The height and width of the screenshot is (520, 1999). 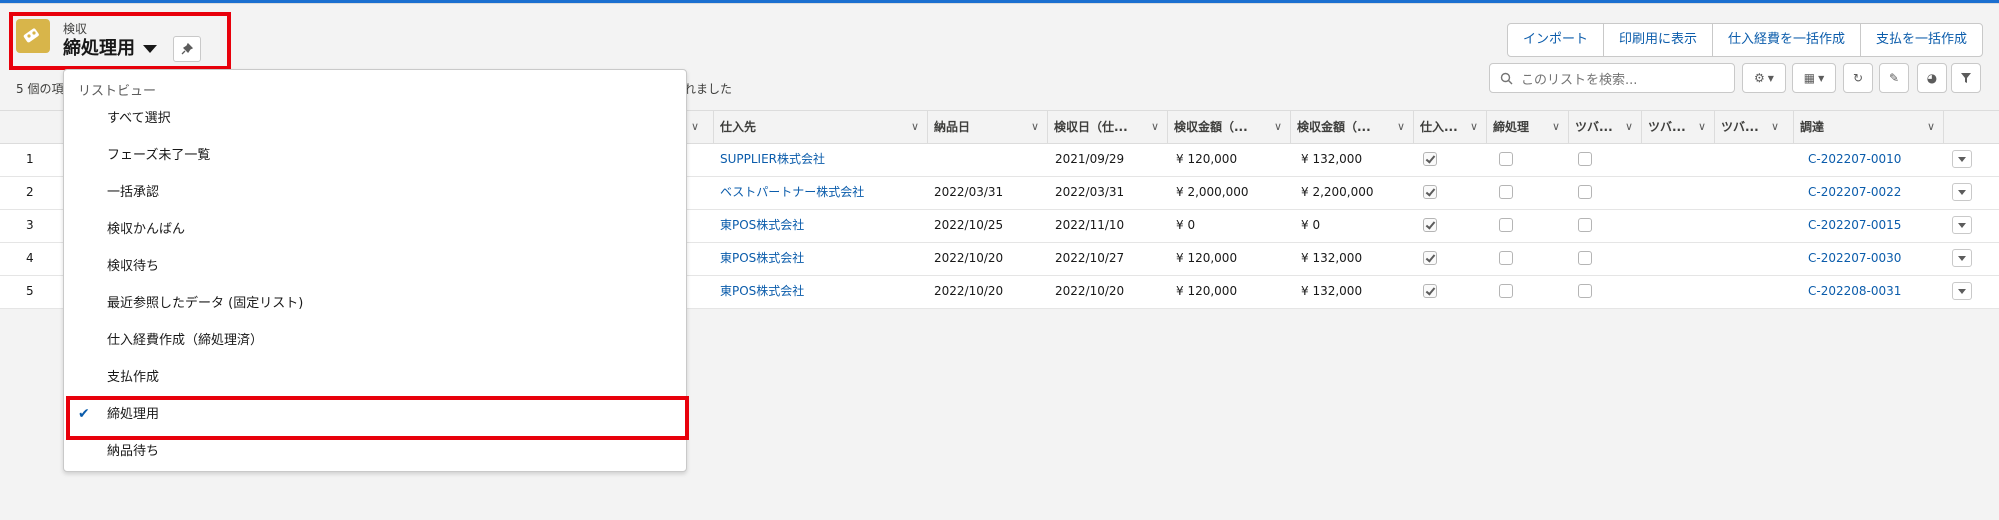 I want to click on inspection-date: 2022/03/31, so click(x=1090, y=192).